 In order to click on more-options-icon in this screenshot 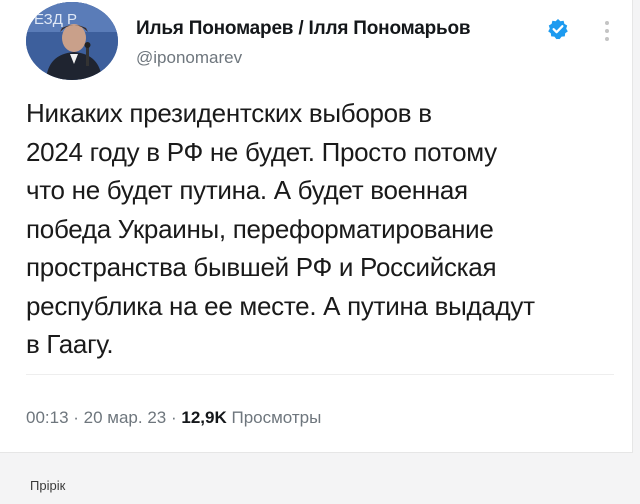, I will do `click(607, 31)`.